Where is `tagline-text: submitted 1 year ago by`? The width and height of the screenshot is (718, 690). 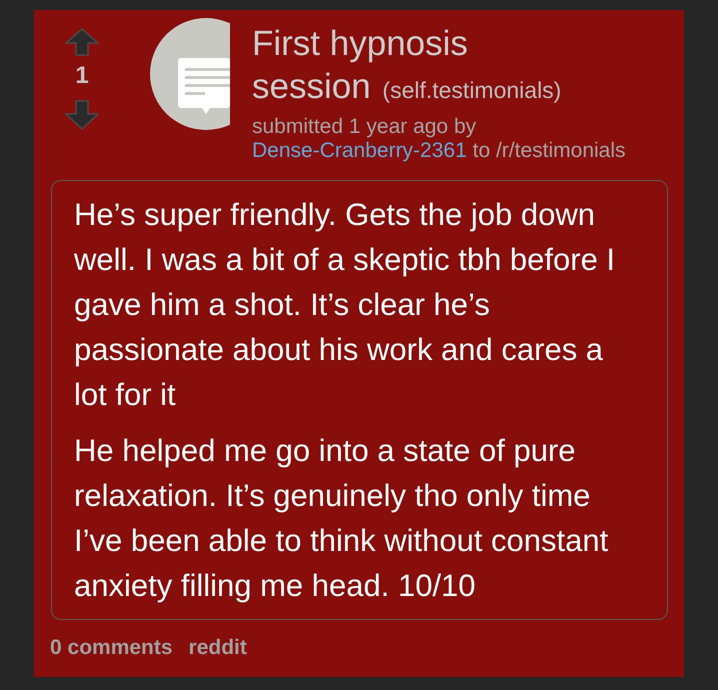
tagline-text: submitted 1 year ago by is located at coordinates (364, 126).